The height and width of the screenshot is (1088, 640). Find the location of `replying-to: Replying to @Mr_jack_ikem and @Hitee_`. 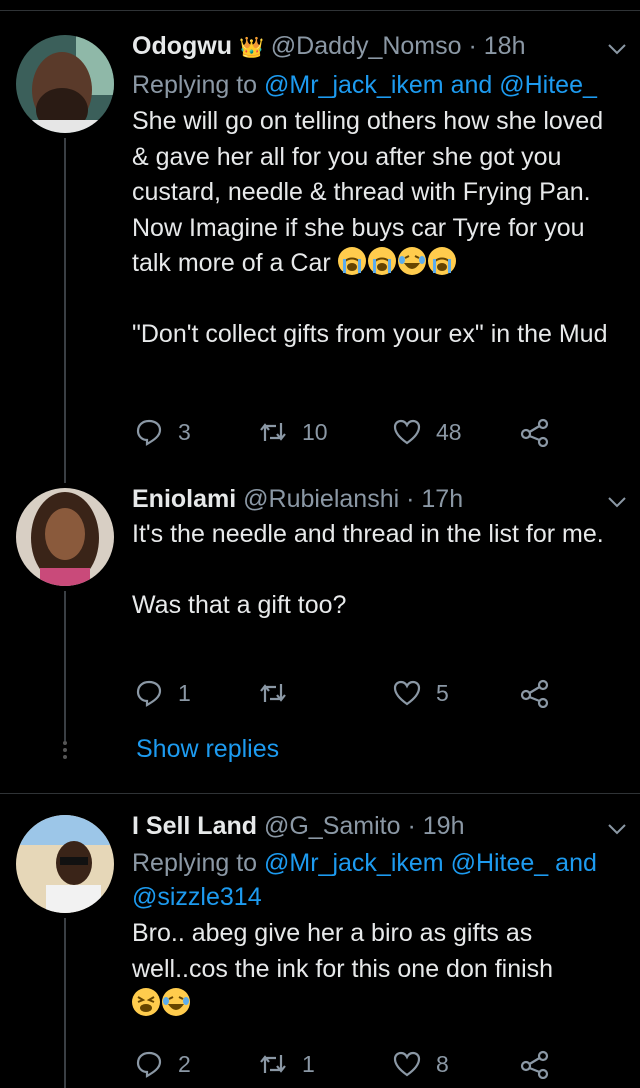

replying-to: Replying to @Mr_jack_ikem and @Hitee_ is located at coordinates (377, 85).